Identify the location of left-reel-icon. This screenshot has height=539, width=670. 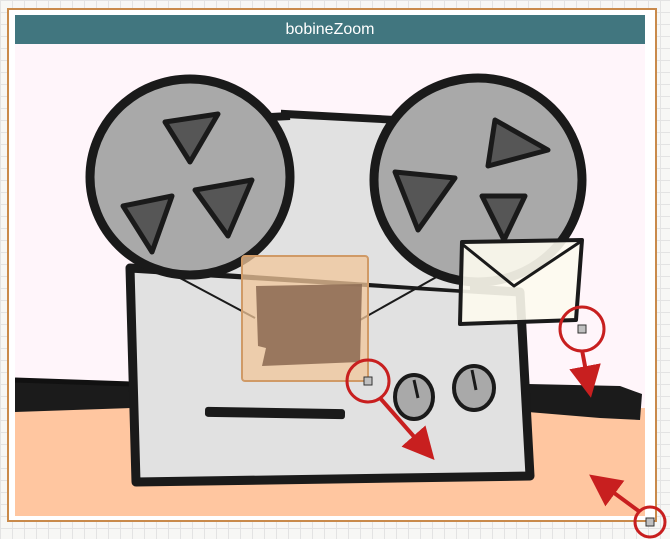
(190, 177).